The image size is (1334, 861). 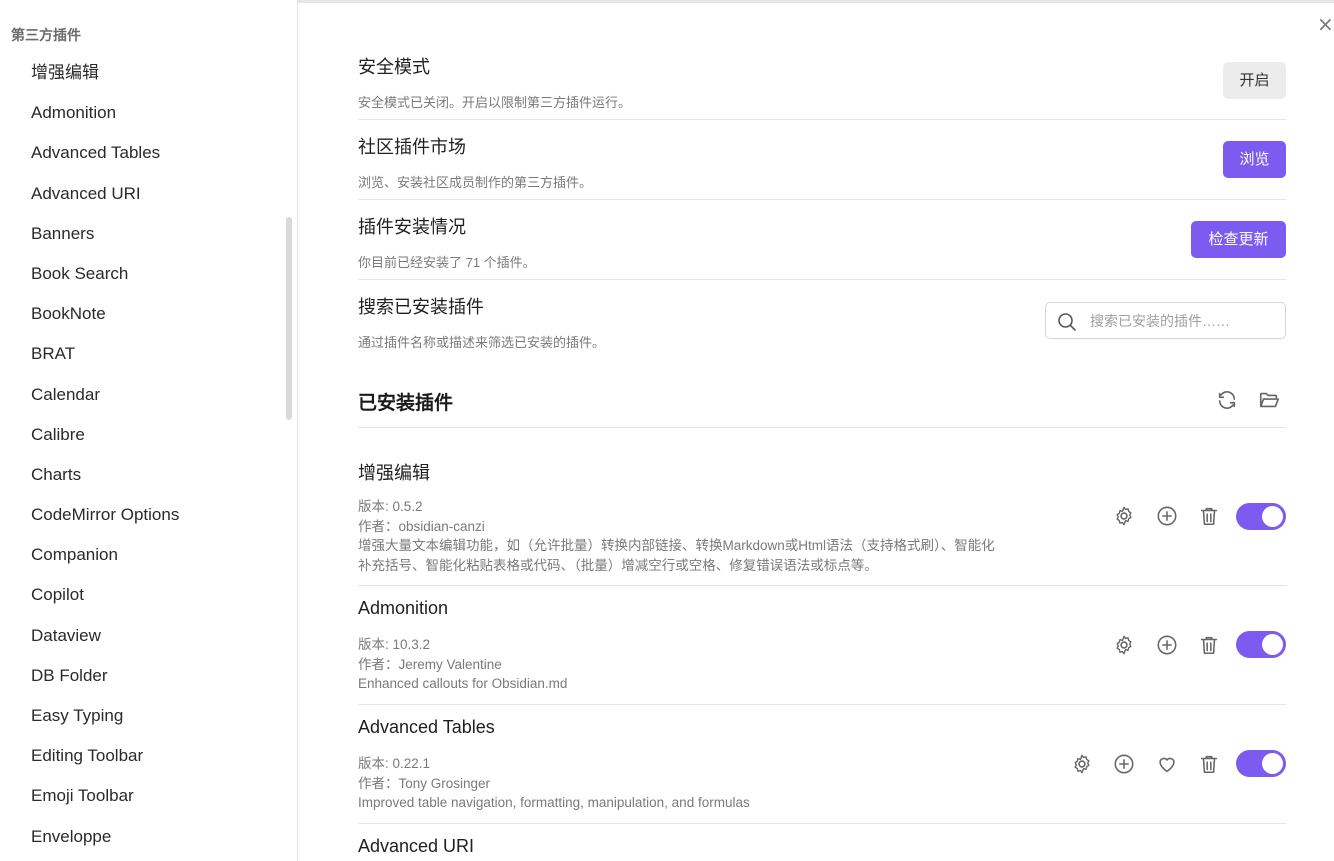 What do you see at coordinates (1254, 159) in the screenshot?
I see `browse-button: 浏览` at bounding box center [1254, 159].